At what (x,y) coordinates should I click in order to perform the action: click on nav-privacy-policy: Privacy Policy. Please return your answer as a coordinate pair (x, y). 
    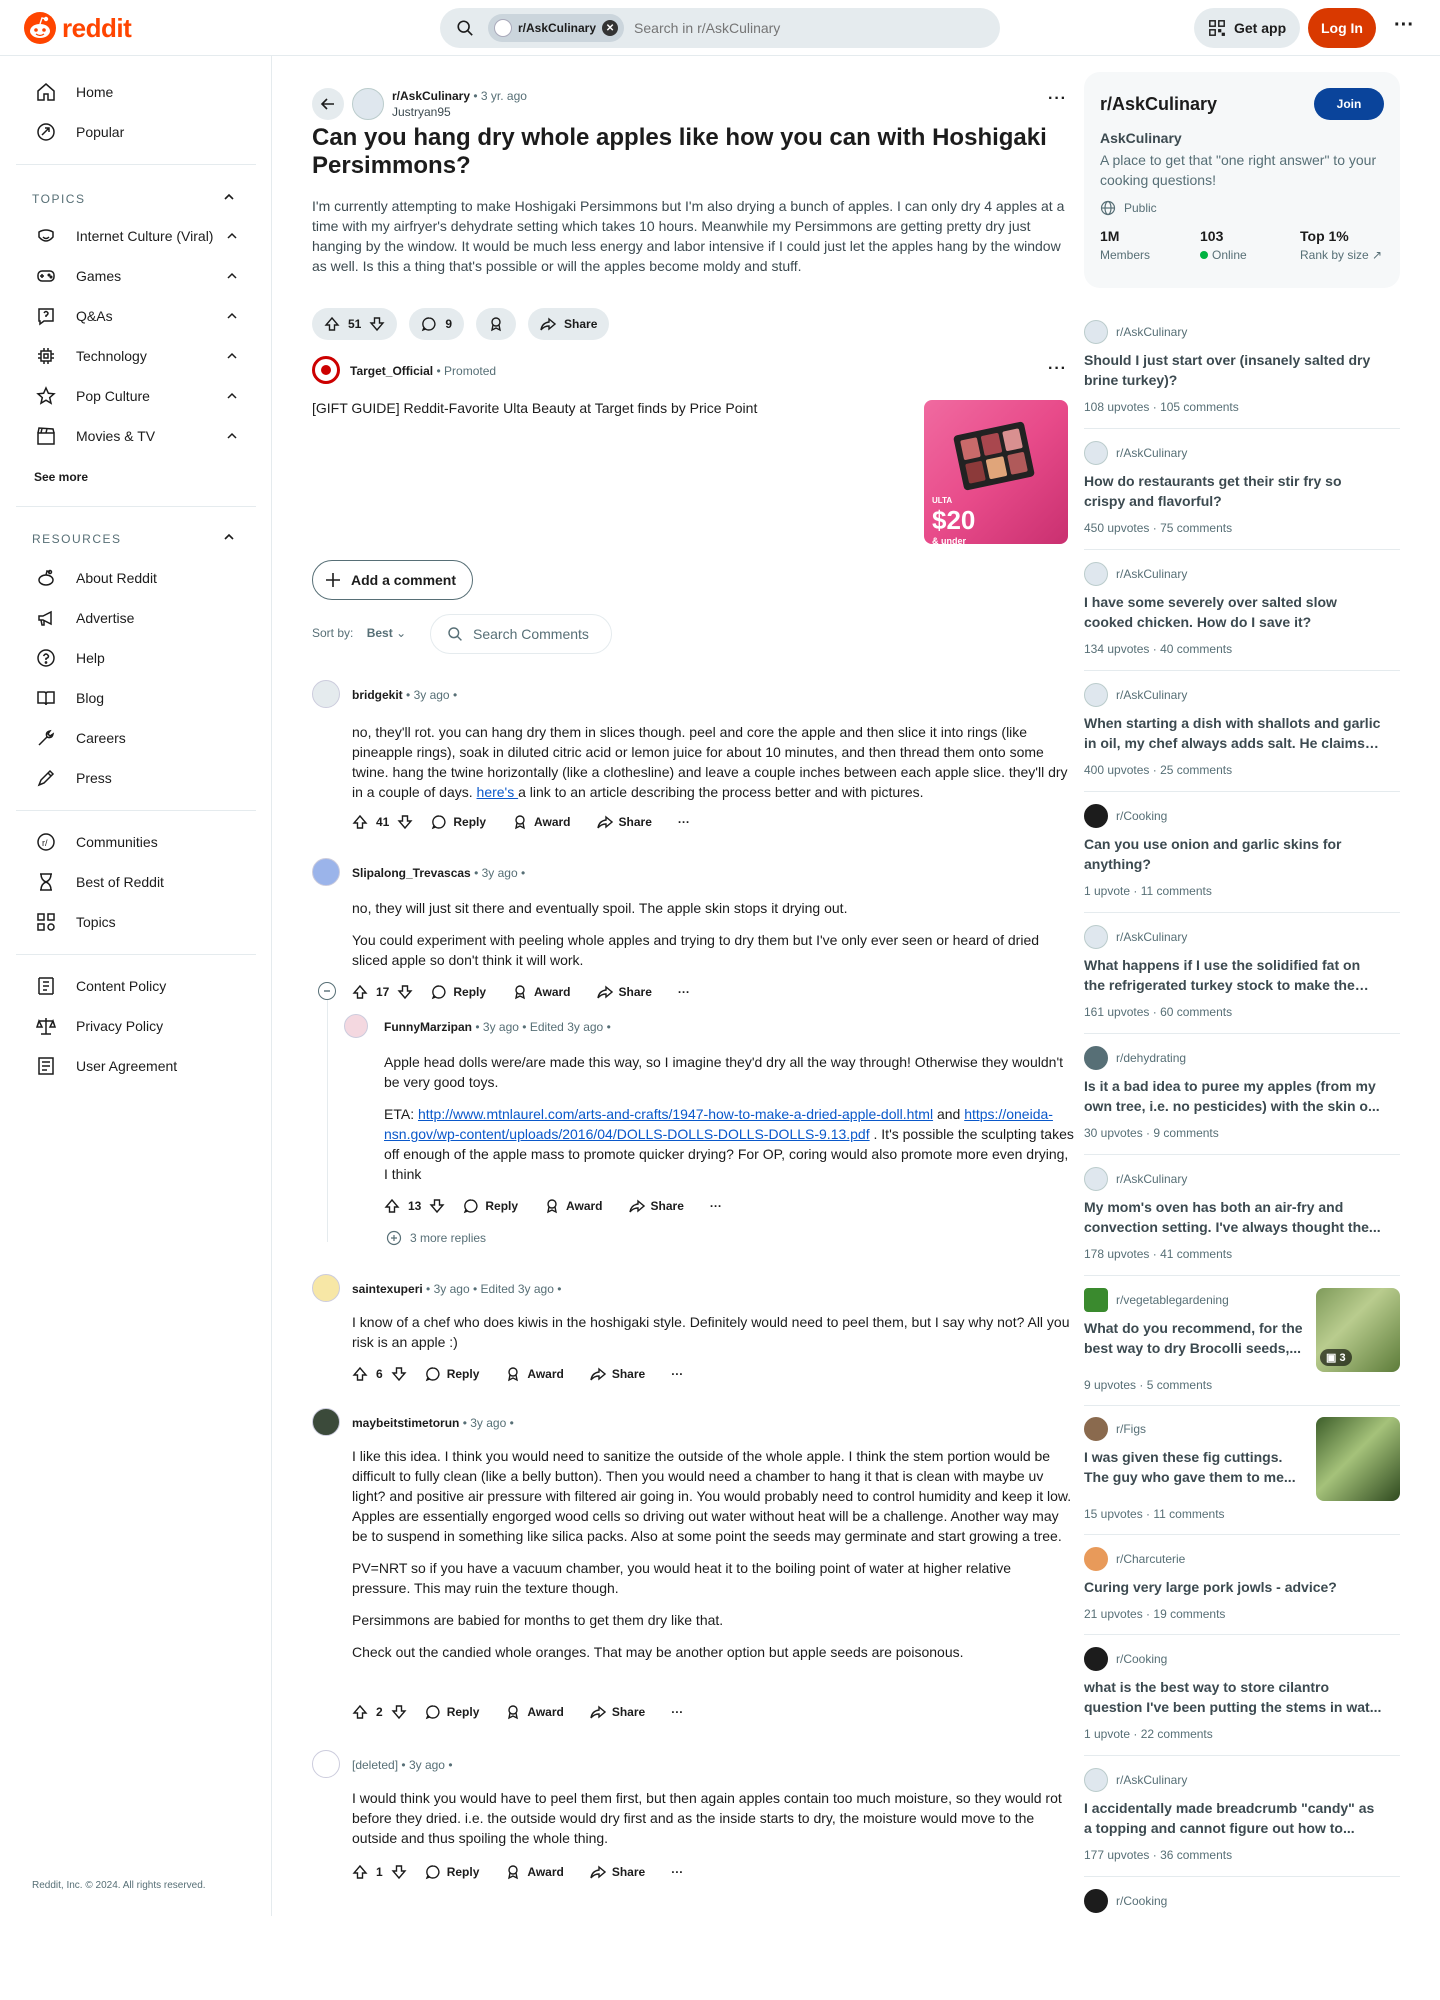
    Looking at the image, I should click on (136, 1026).